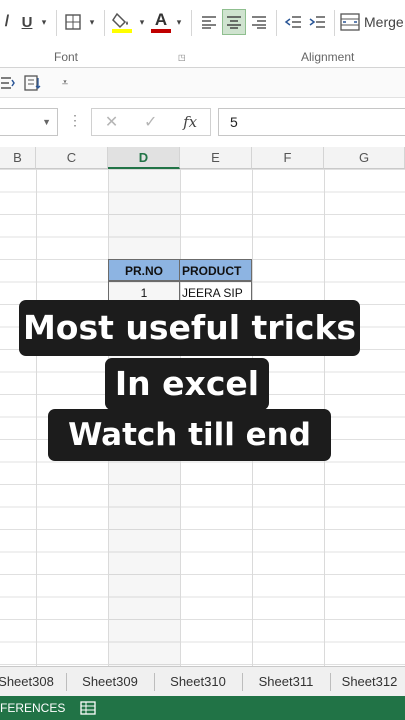  What do you see at coordinates (384, 22) in the screenshot?
I see `merge-label: Merge` at bounding box center [384, 22].